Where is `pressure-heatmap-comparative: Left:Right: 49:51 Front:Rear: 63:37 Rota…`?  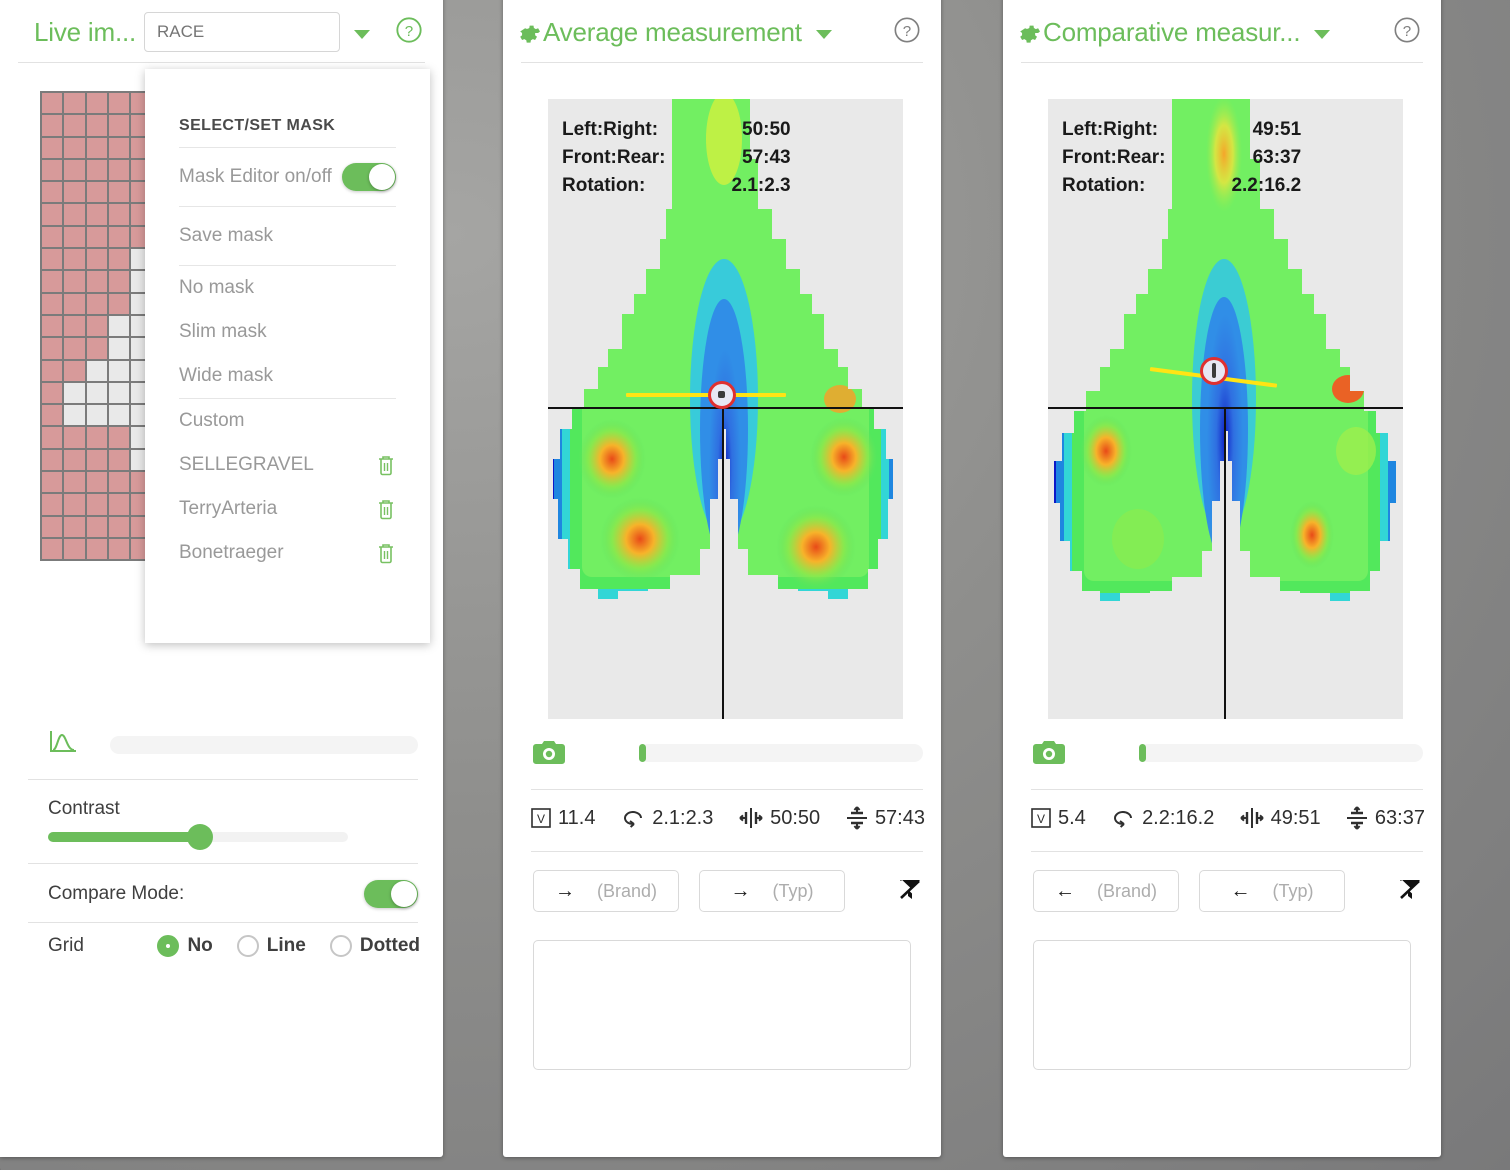 pressure-heatmap-comparative: Left:Right: 49:51 Front:Rear: 63:37 Rota… is located at coordinates (1225, 409).